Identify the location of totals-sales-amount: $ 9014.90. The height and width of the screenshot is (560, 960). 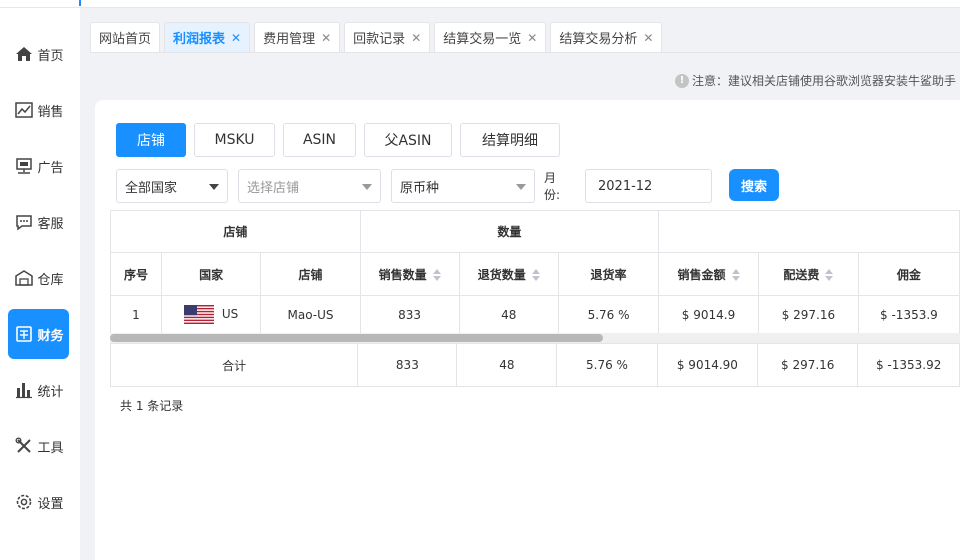
(707, 365).